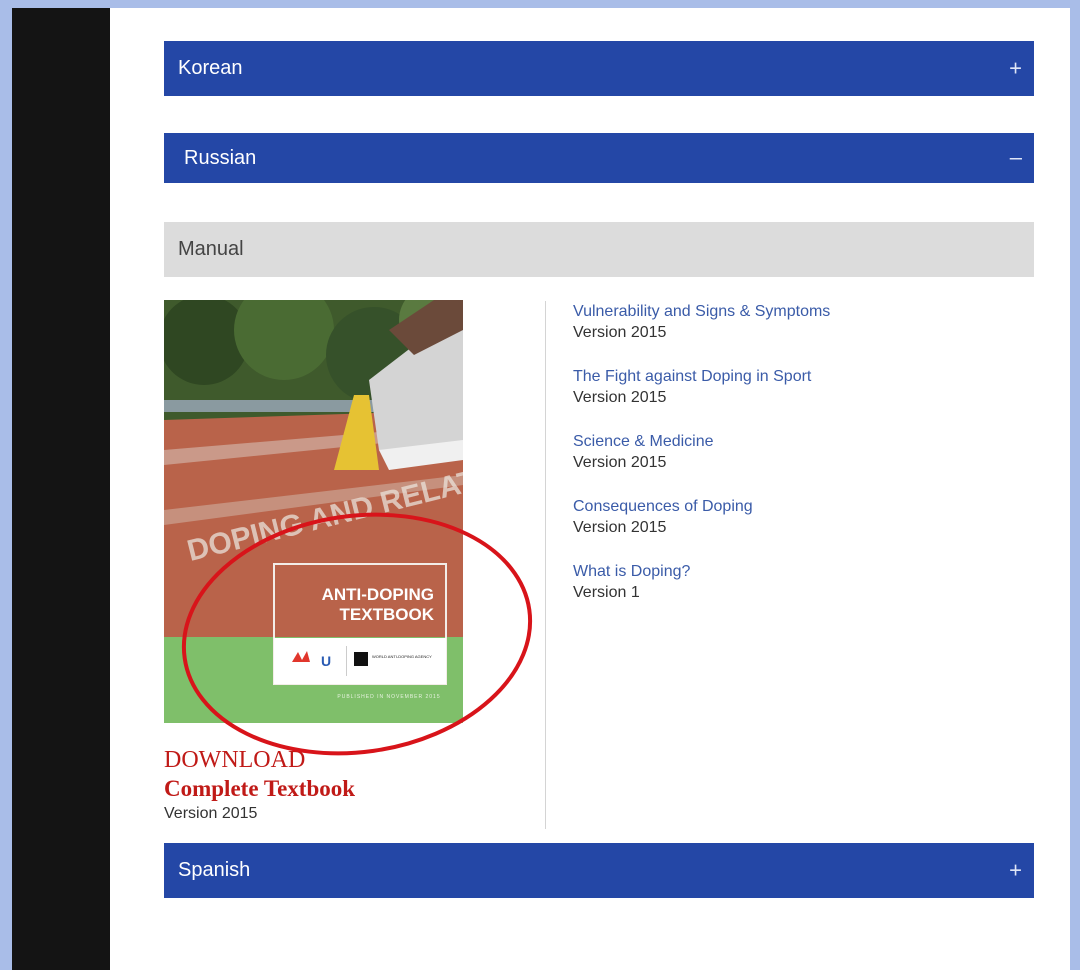 This screenshot has width=1080, height=970. What do you see at coordinates (326, 661) in the screenshot?
I see `svg-text: U` at bounding box center [326, 661].